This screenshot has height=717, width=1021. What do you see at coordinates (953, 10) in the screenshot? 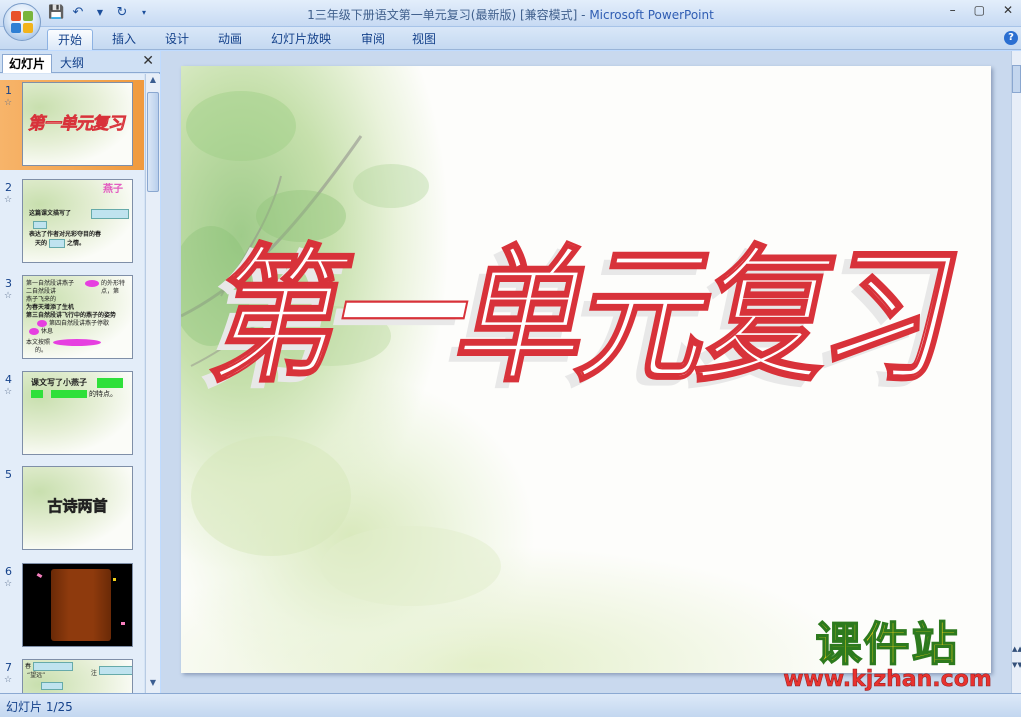
I see `minimize-button: –` at bounding box center [953, 10].